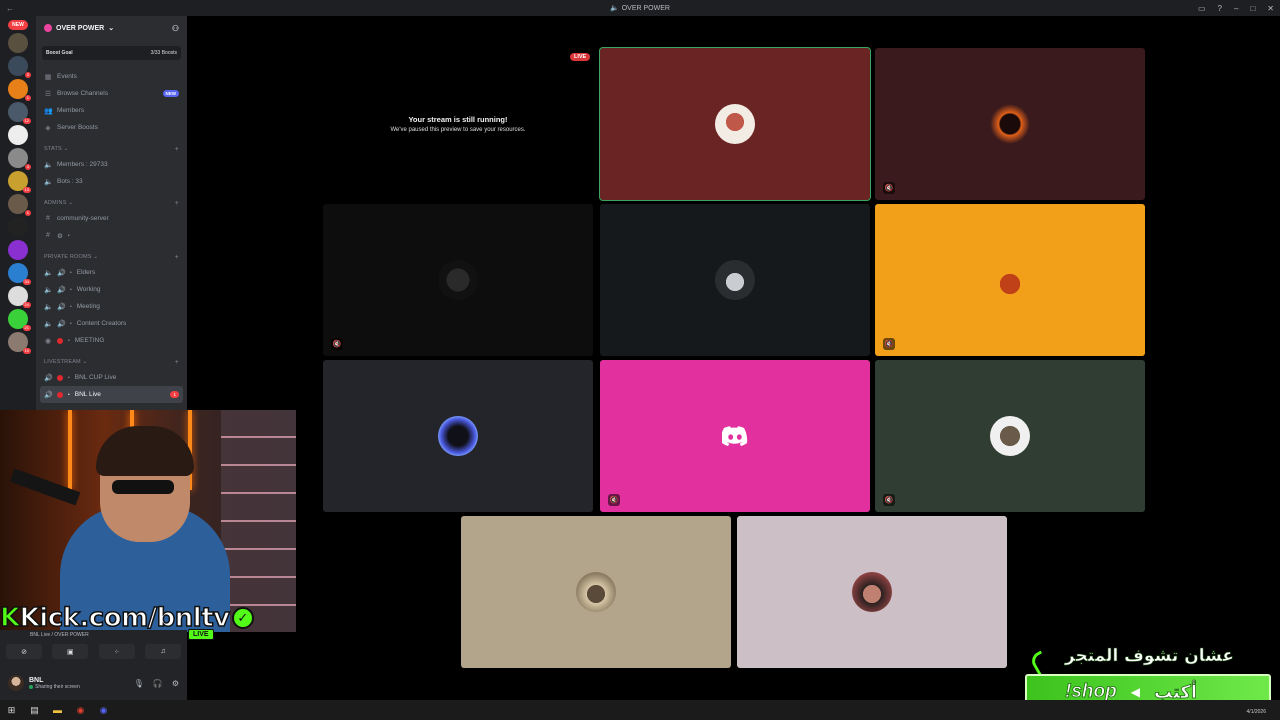 The width and height of the screenshot is (1280, 720). Describe the element at coordinates (1270, 8) in the screenshot. I see `close-button: ✕` at that location.